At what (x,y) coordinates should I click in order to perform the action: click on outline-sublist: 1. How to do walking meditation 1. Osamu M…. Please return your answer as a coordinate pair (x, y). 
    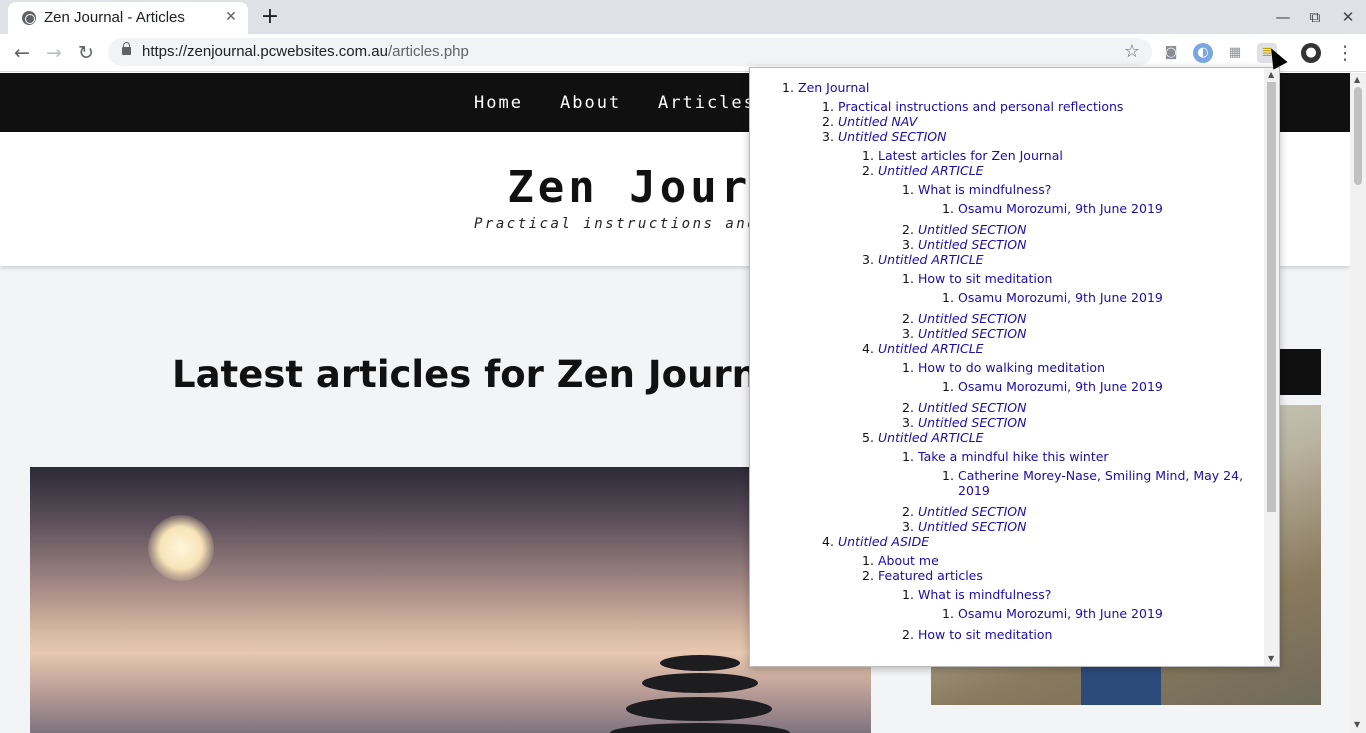
    Looking at the image, I should click on (1078, 395).